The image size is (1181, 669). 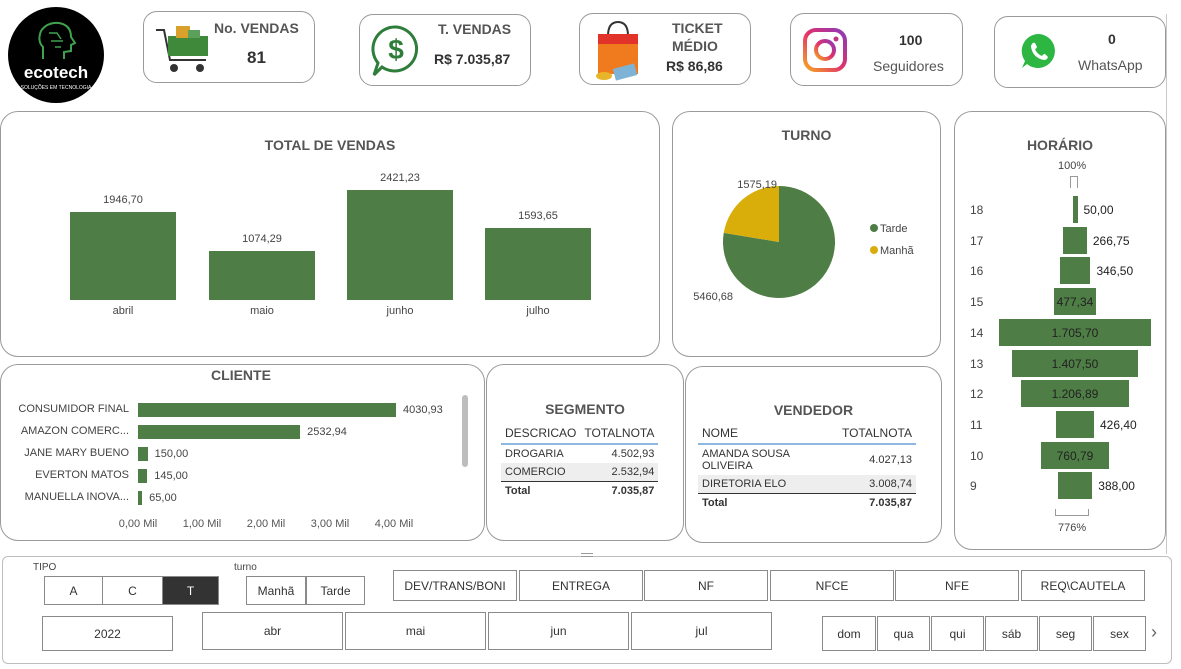 What do you see at coordinates (266, 524) in the screenshot?
I see `cliente-x-tick-label: 2,00 Mil` at bounding box center [266, 524].